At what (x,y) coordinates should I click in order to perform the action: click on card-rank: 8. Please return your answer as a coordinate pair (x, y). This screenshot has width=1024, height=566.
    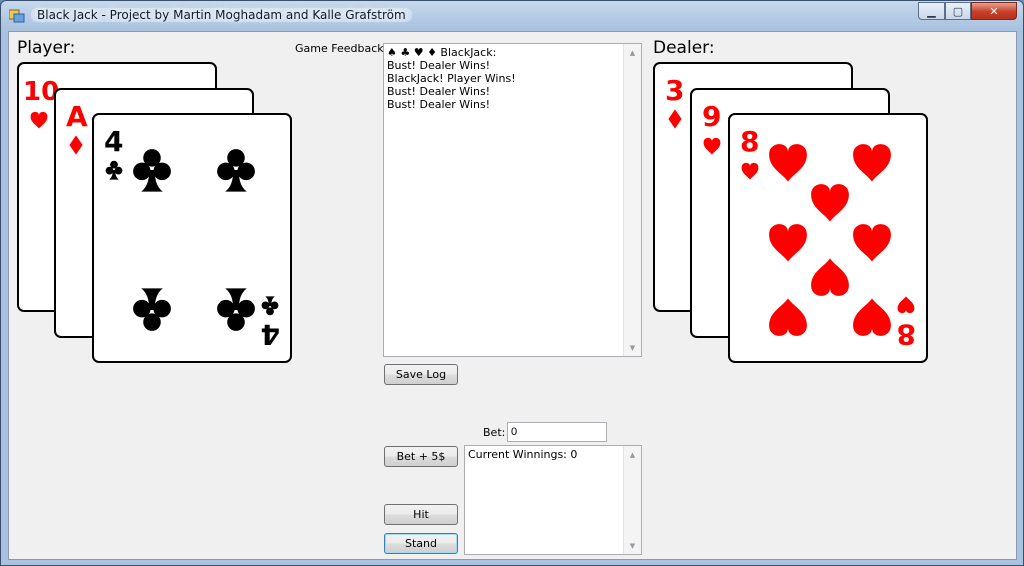
    Looking at the image, I should click on (749, 141).